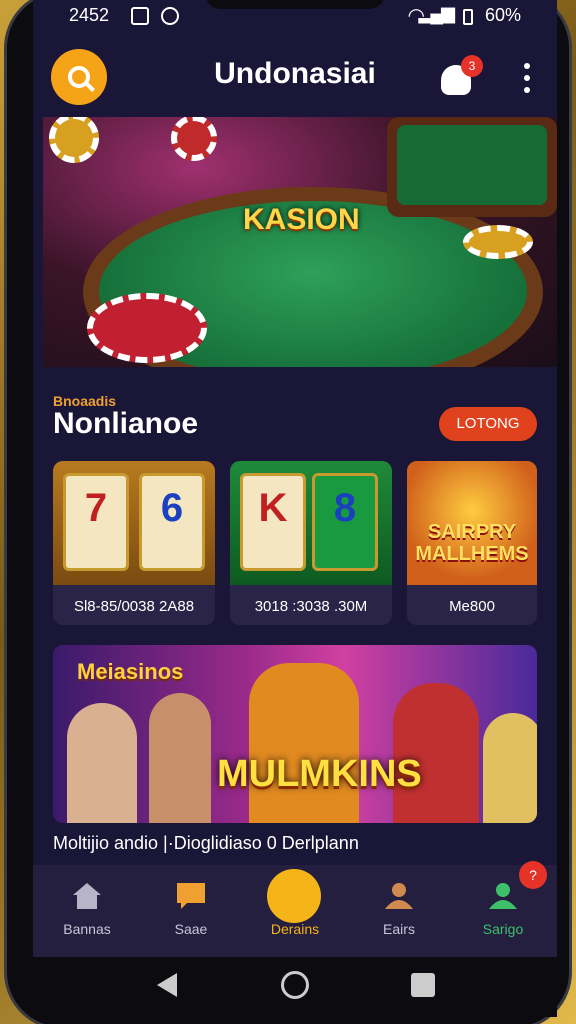  Describe the element at coordinates (472, 606) in the screenshot. I see `game-label: Me800` at that location.